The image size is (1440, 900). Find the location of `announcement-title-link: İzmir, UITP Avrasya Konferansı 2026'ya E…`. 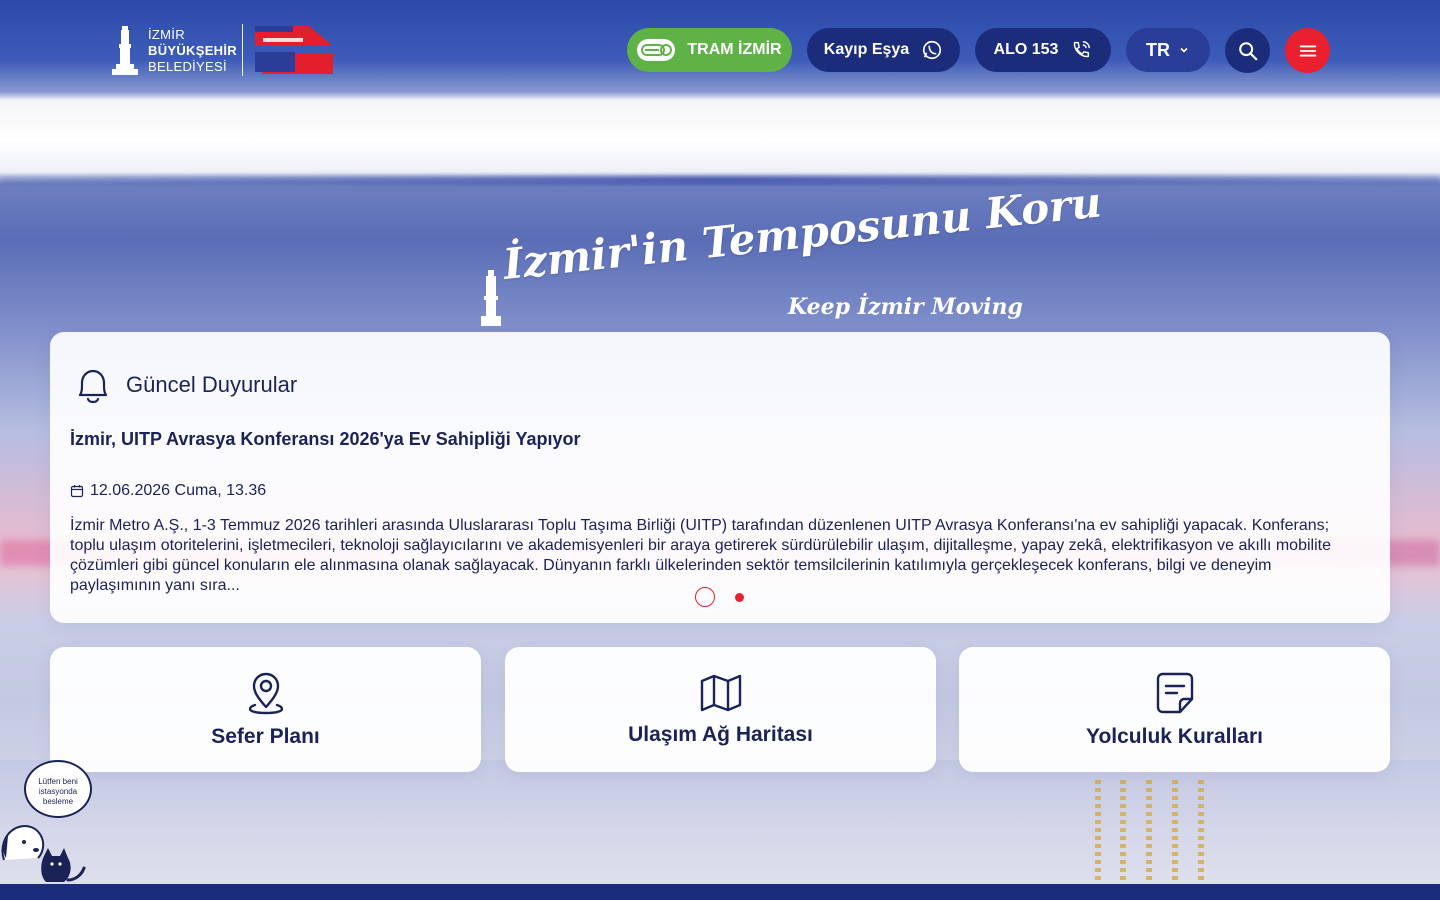

announcement-title-link: İzmir, UITP Avrasya Konferansı 2026'ya E… is located at coordinates (325, 439).